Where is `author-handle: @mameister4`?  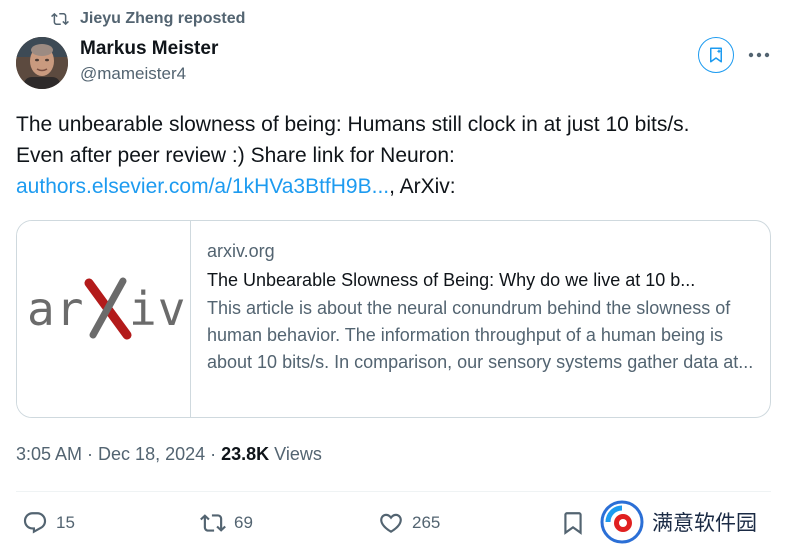 author-handle: @mameister4 is located at coordinates (133, 74).